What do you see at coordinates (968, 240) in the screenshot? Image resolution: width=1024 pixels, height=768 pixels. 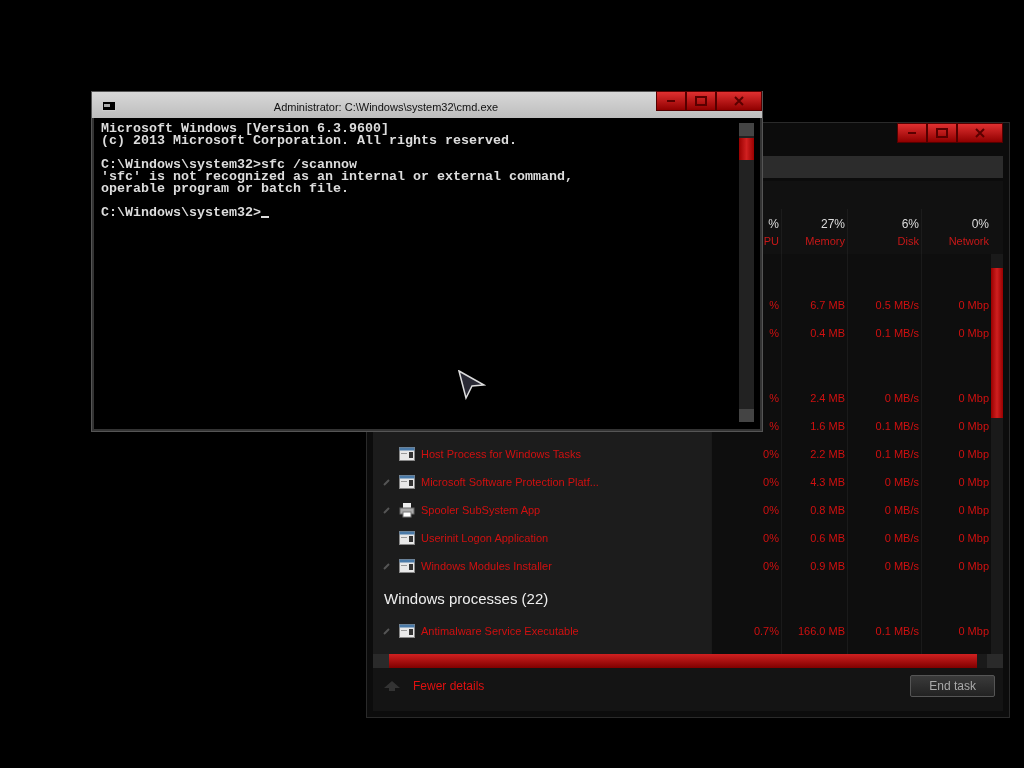 I see `column-header: Network` at bounding box center [968, 240].